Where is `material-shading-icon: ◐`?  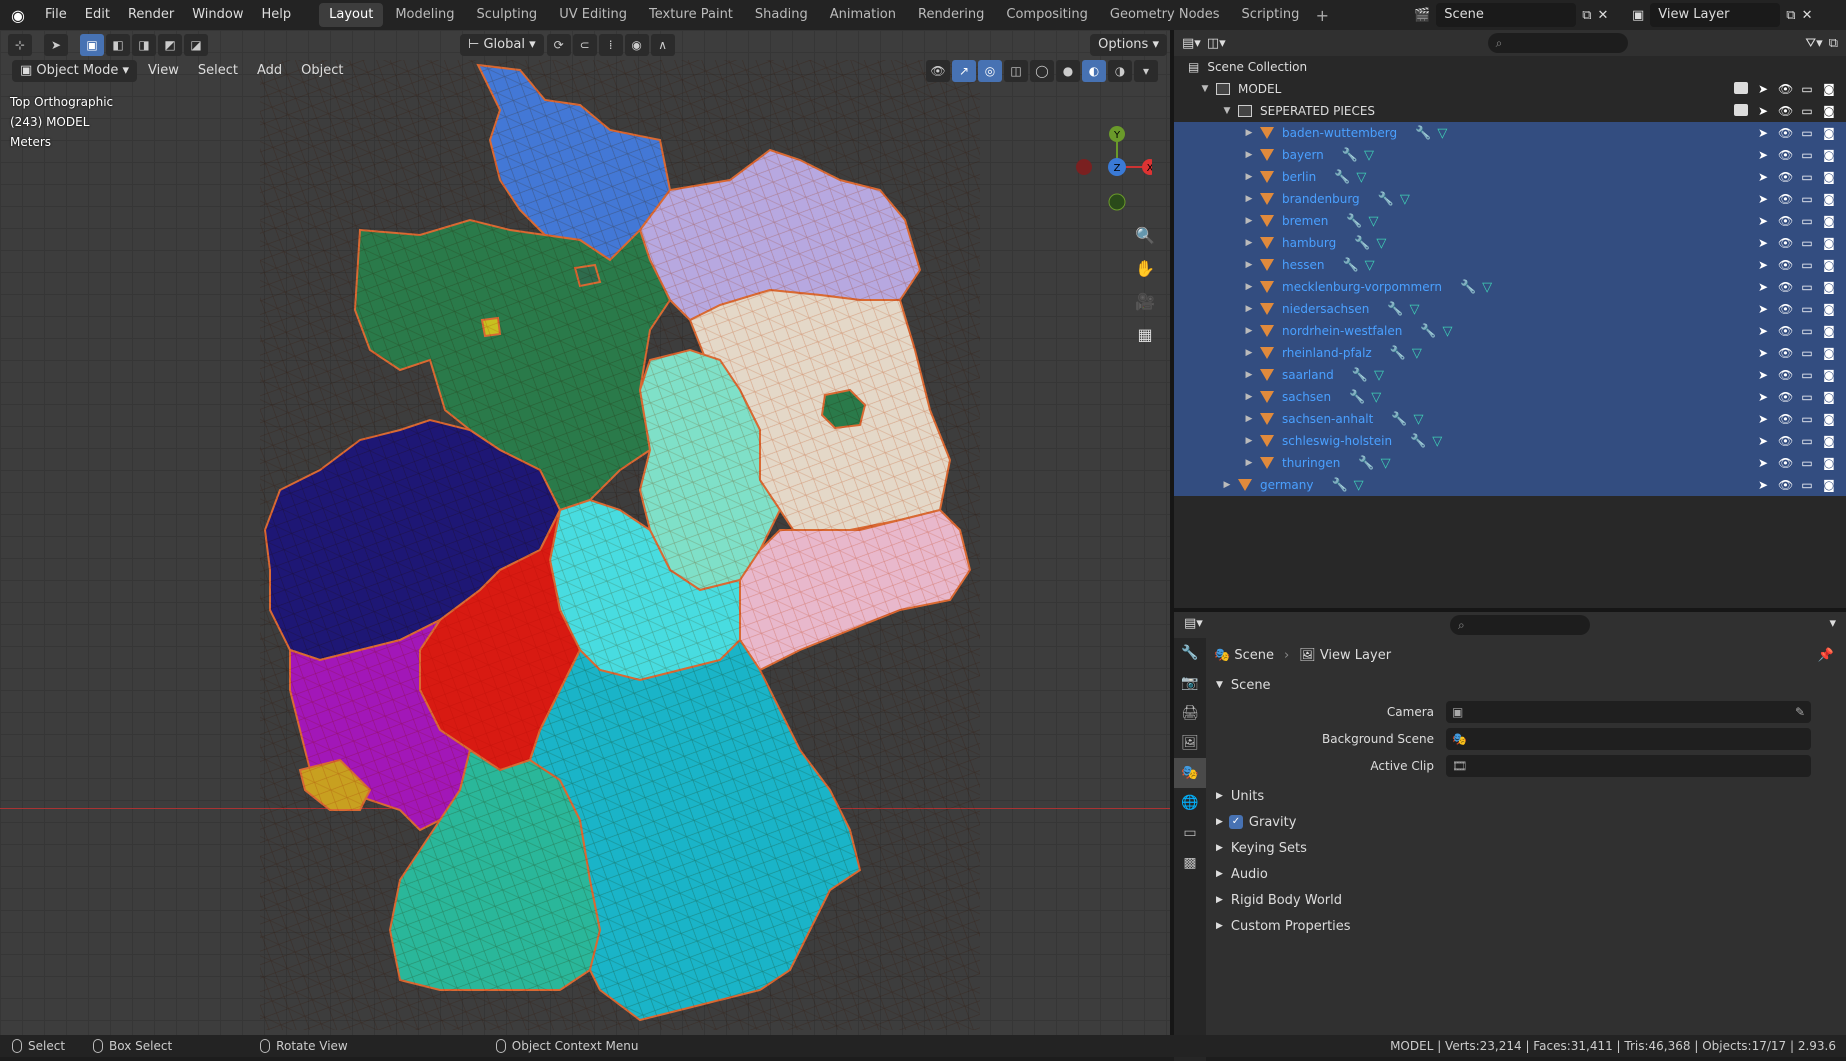
material-shading-icon: ◐ is located at coordinates (1094, 71).